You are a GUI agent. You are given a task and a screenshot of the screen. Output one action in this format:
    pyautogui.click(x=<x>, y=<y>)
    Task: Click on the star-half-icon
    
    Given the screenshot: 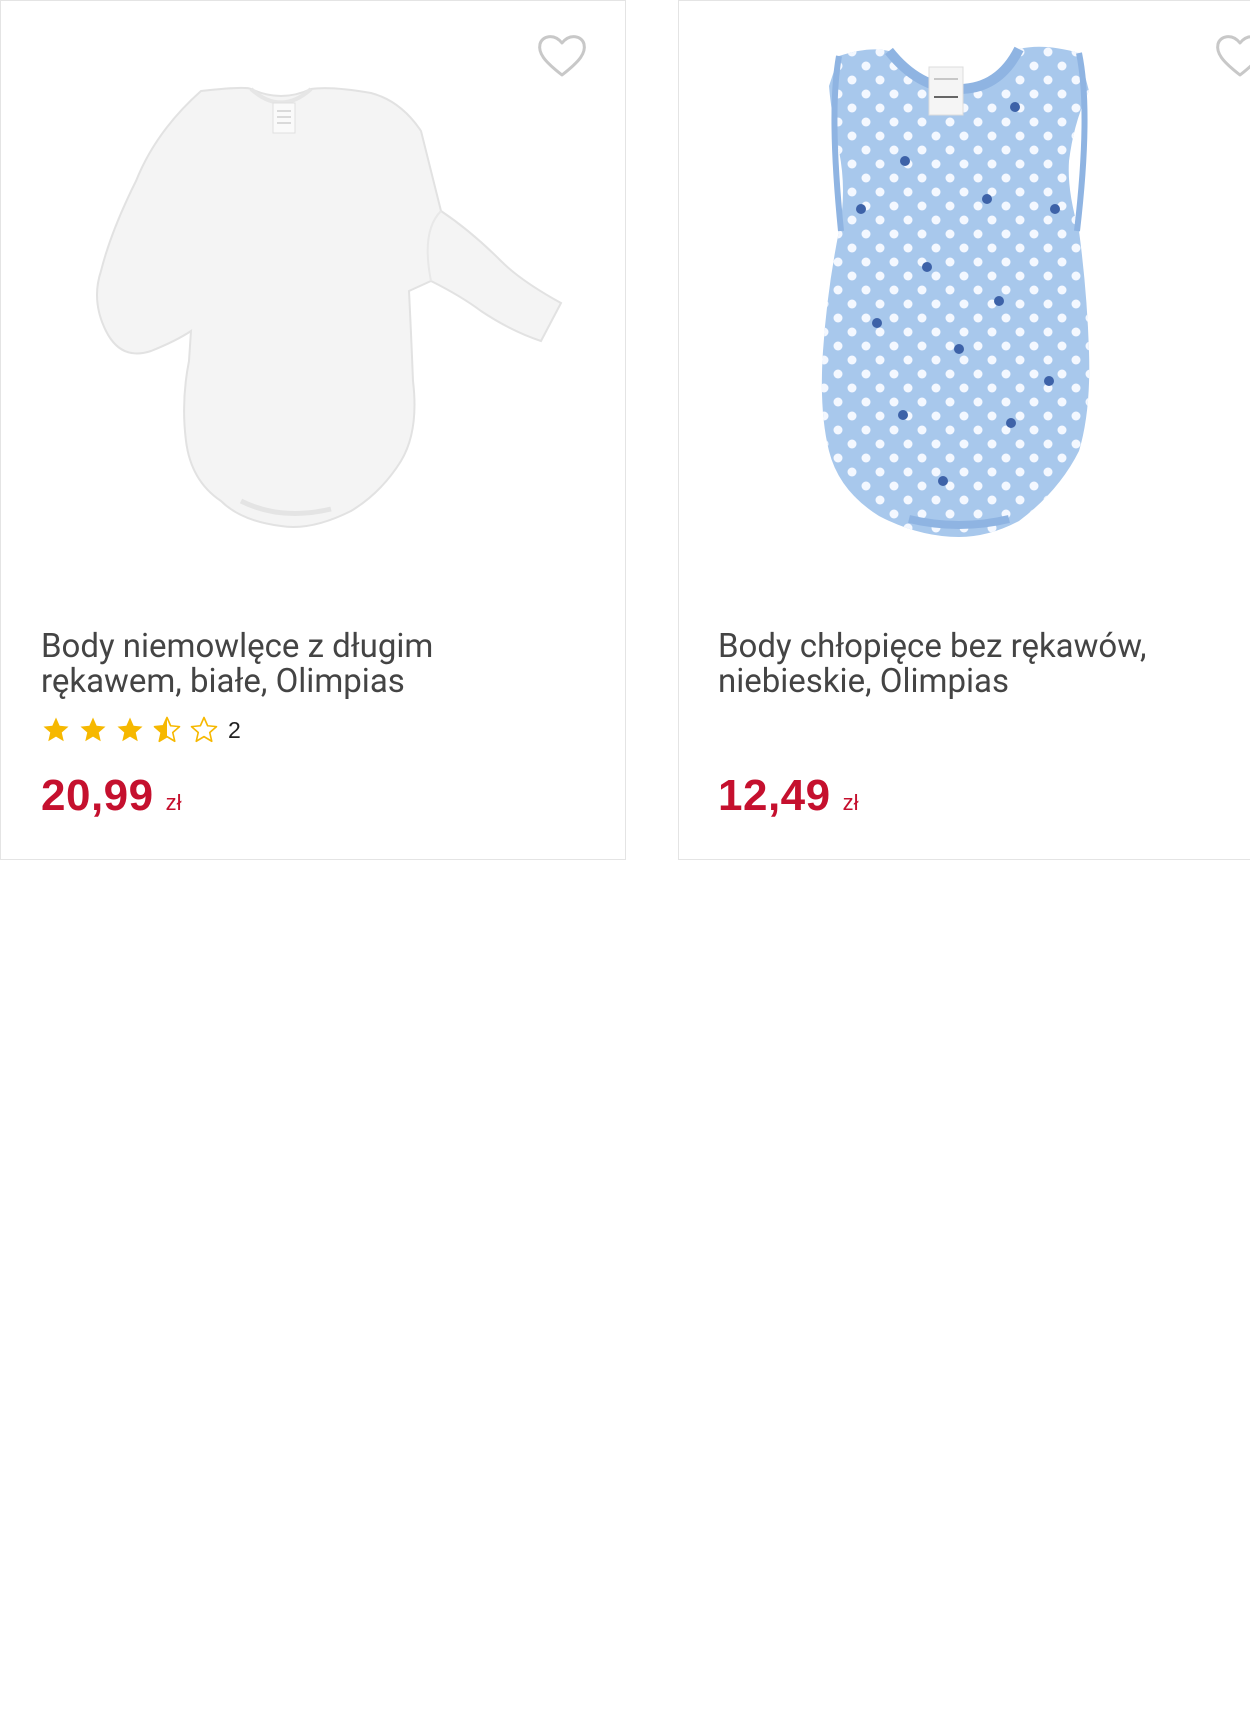 What is the action you would take?
    pyautogui.click(x=167, y=729)
    